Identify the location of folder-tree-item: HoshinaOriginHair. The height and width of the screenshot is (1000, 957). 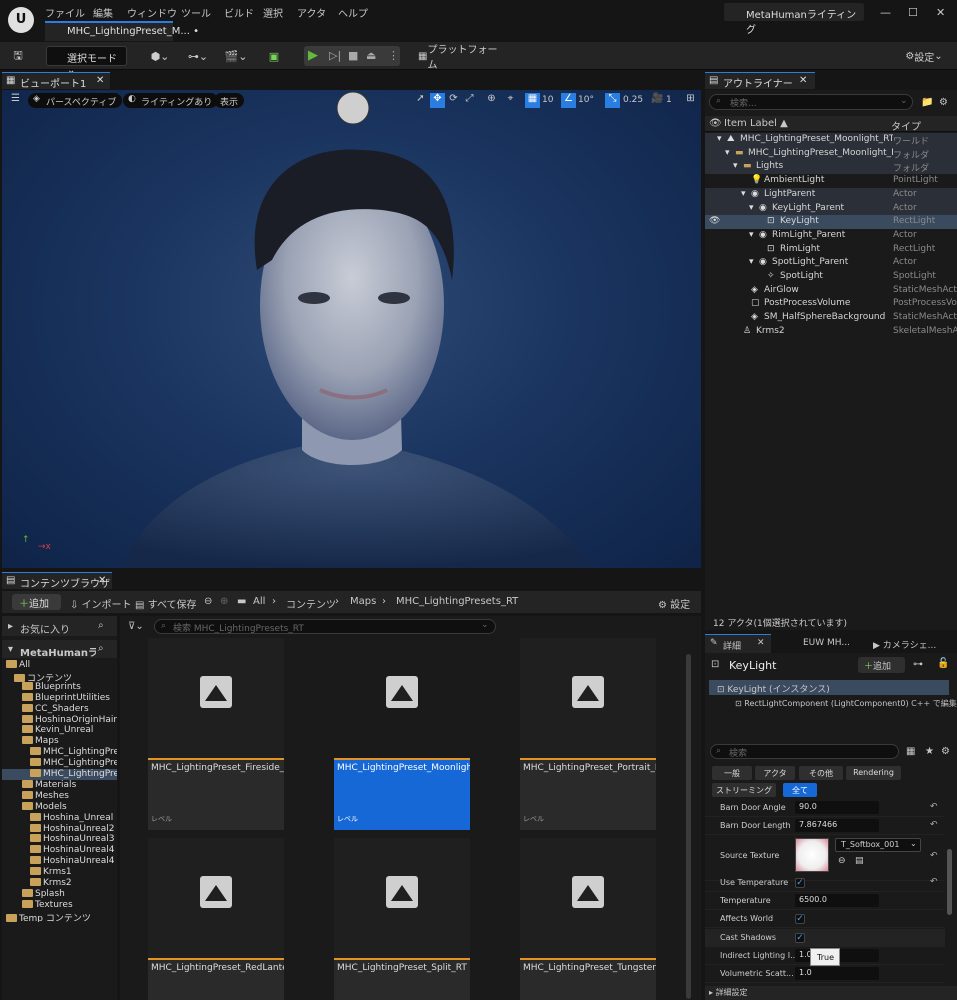
(59, 720).